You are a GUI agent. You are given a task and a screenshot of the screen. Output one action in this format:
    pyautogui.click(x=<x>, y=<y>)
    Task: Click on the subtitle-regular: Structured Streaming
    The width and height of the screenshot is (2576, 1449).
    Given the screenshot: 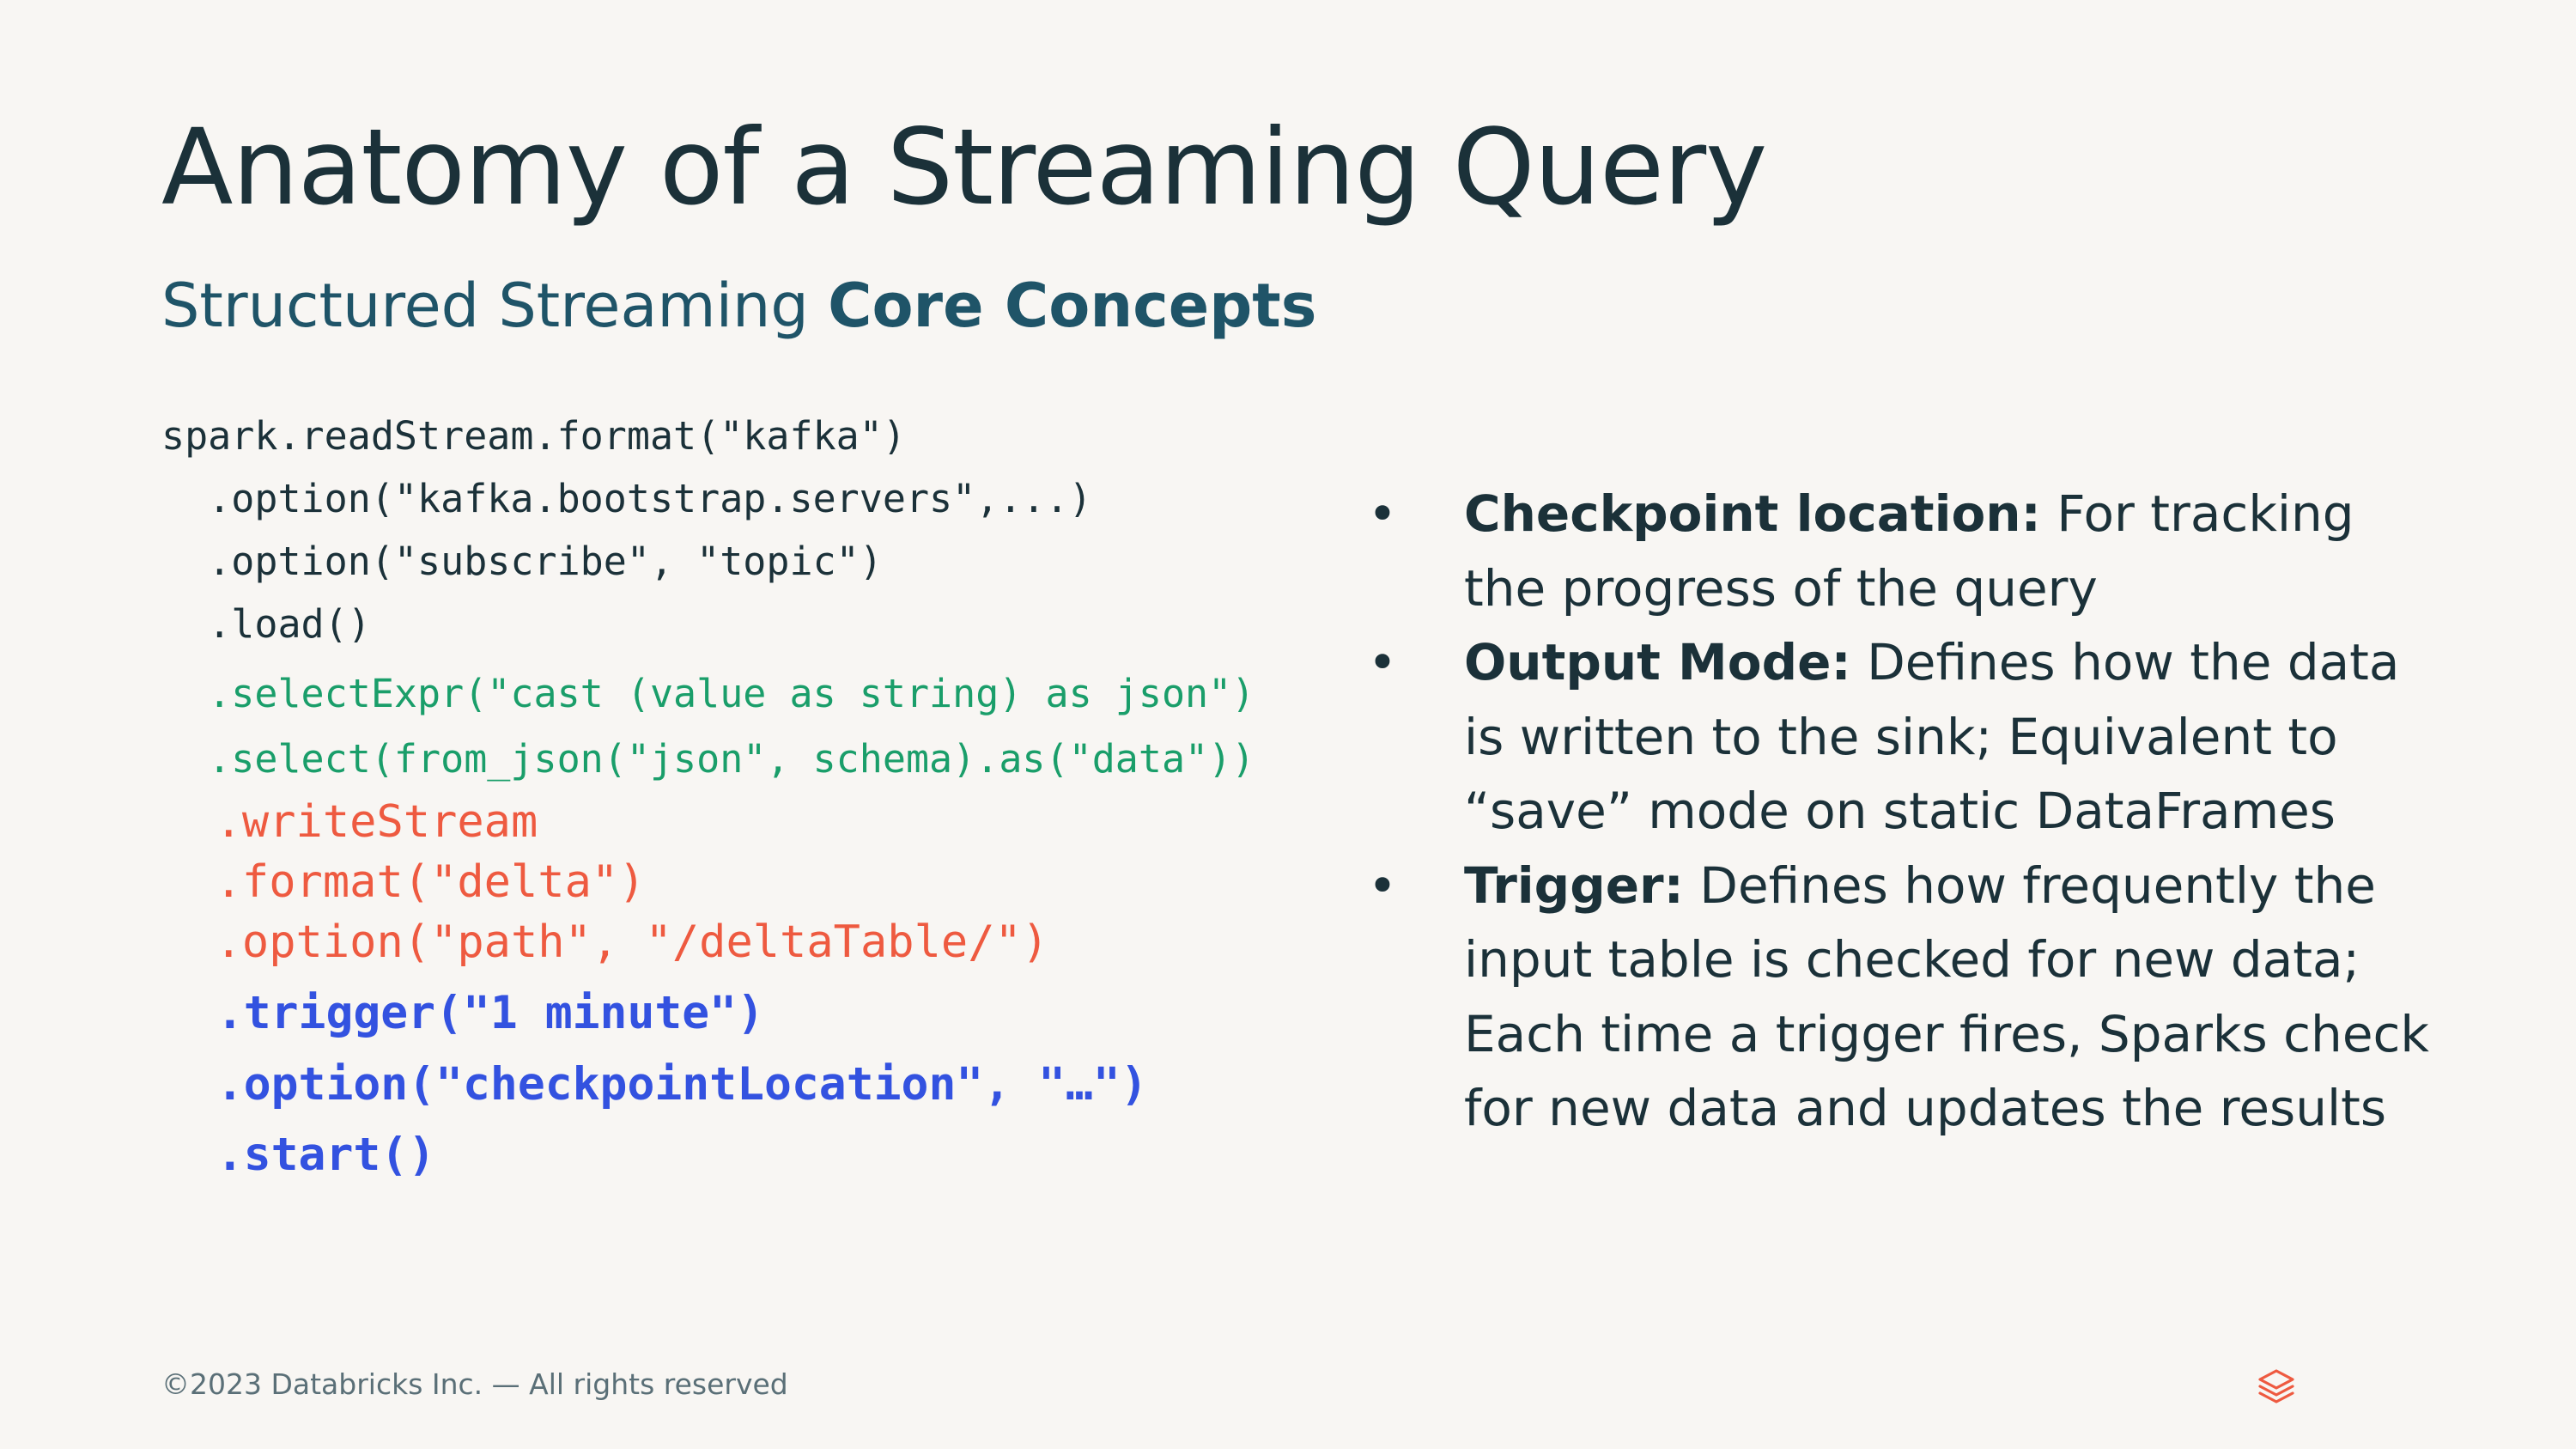 What is the action you would take?
    pyautogui.click(x=495, y=306)
    